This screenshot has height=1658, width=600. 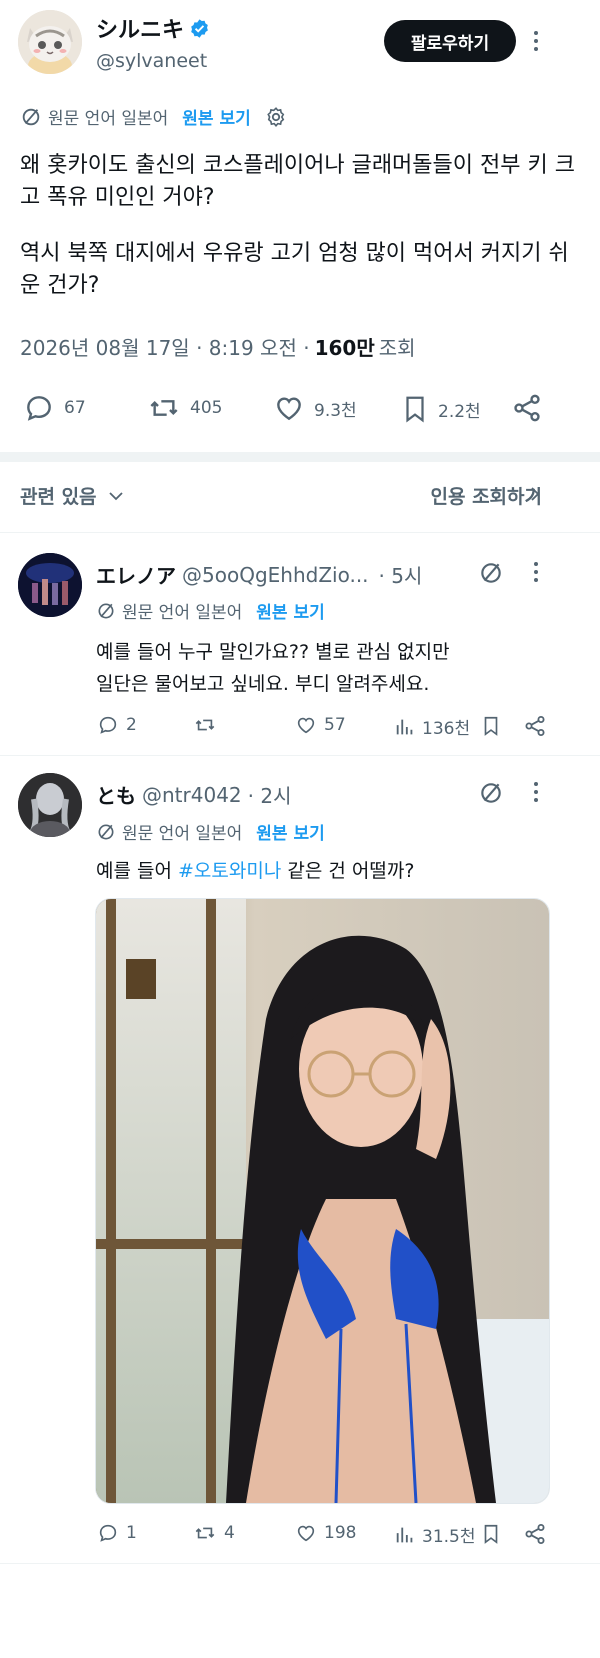 What do you see at coordinates (75, 408) in the screenshot?
I see `reply-count: 67` at bounding box center [75, 408].